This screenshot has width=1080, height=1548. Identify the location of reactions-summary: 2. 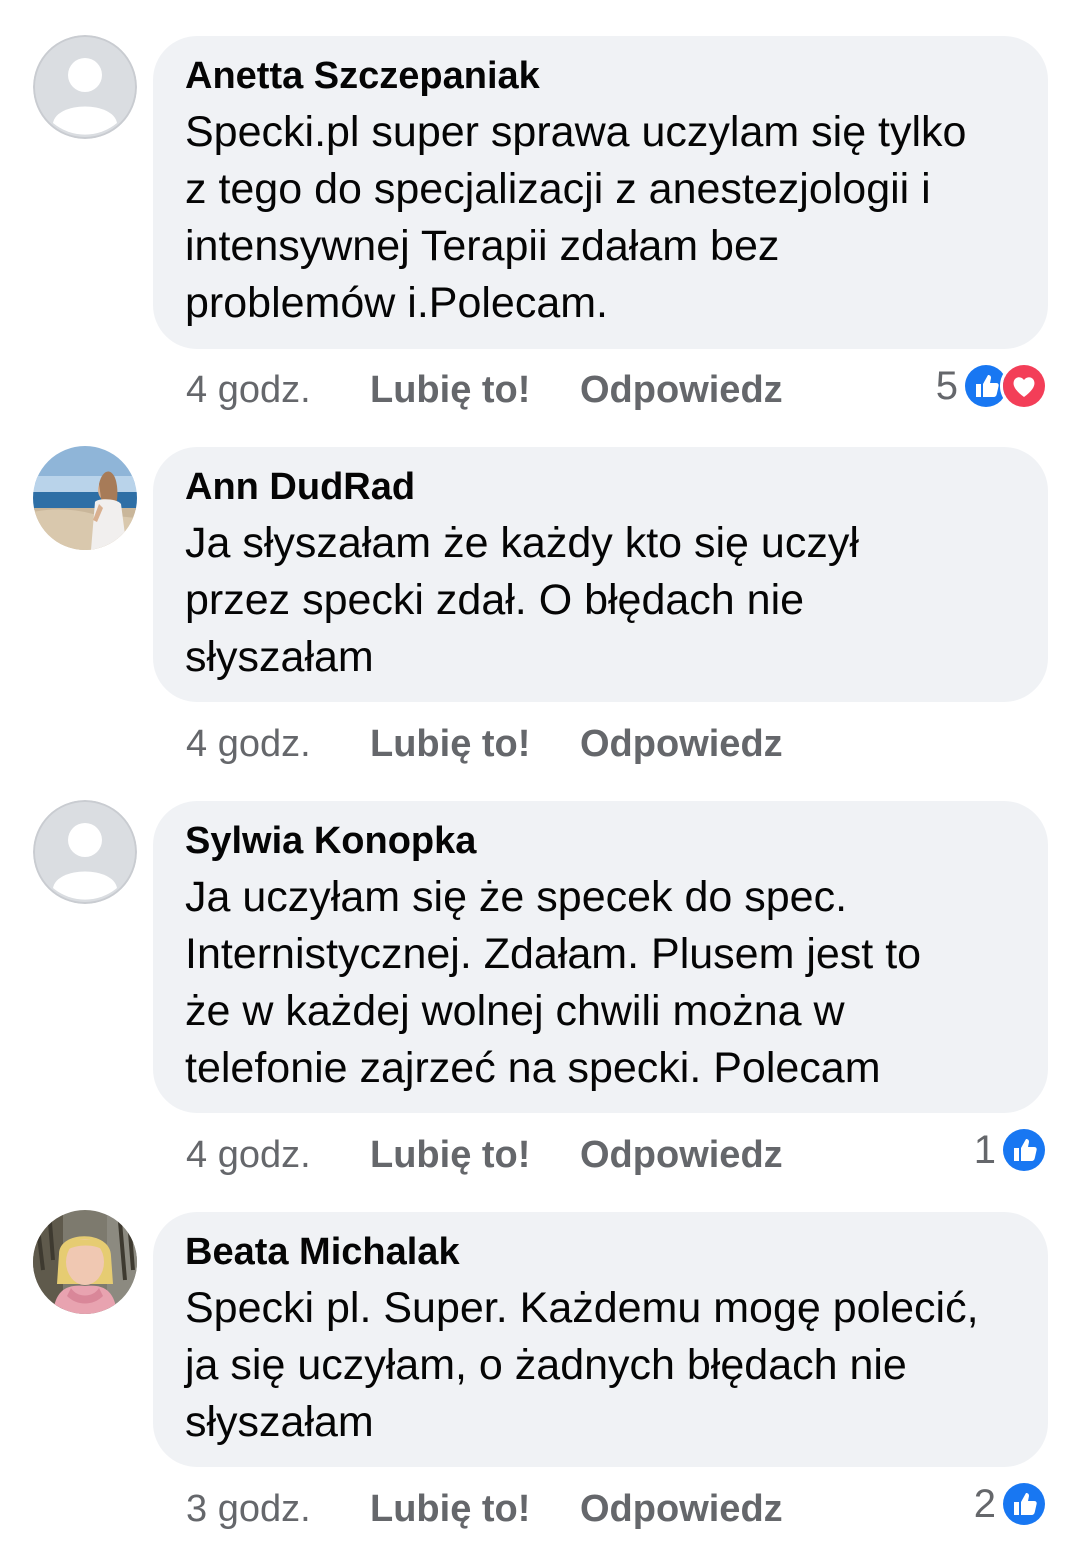
(1010, 1504).